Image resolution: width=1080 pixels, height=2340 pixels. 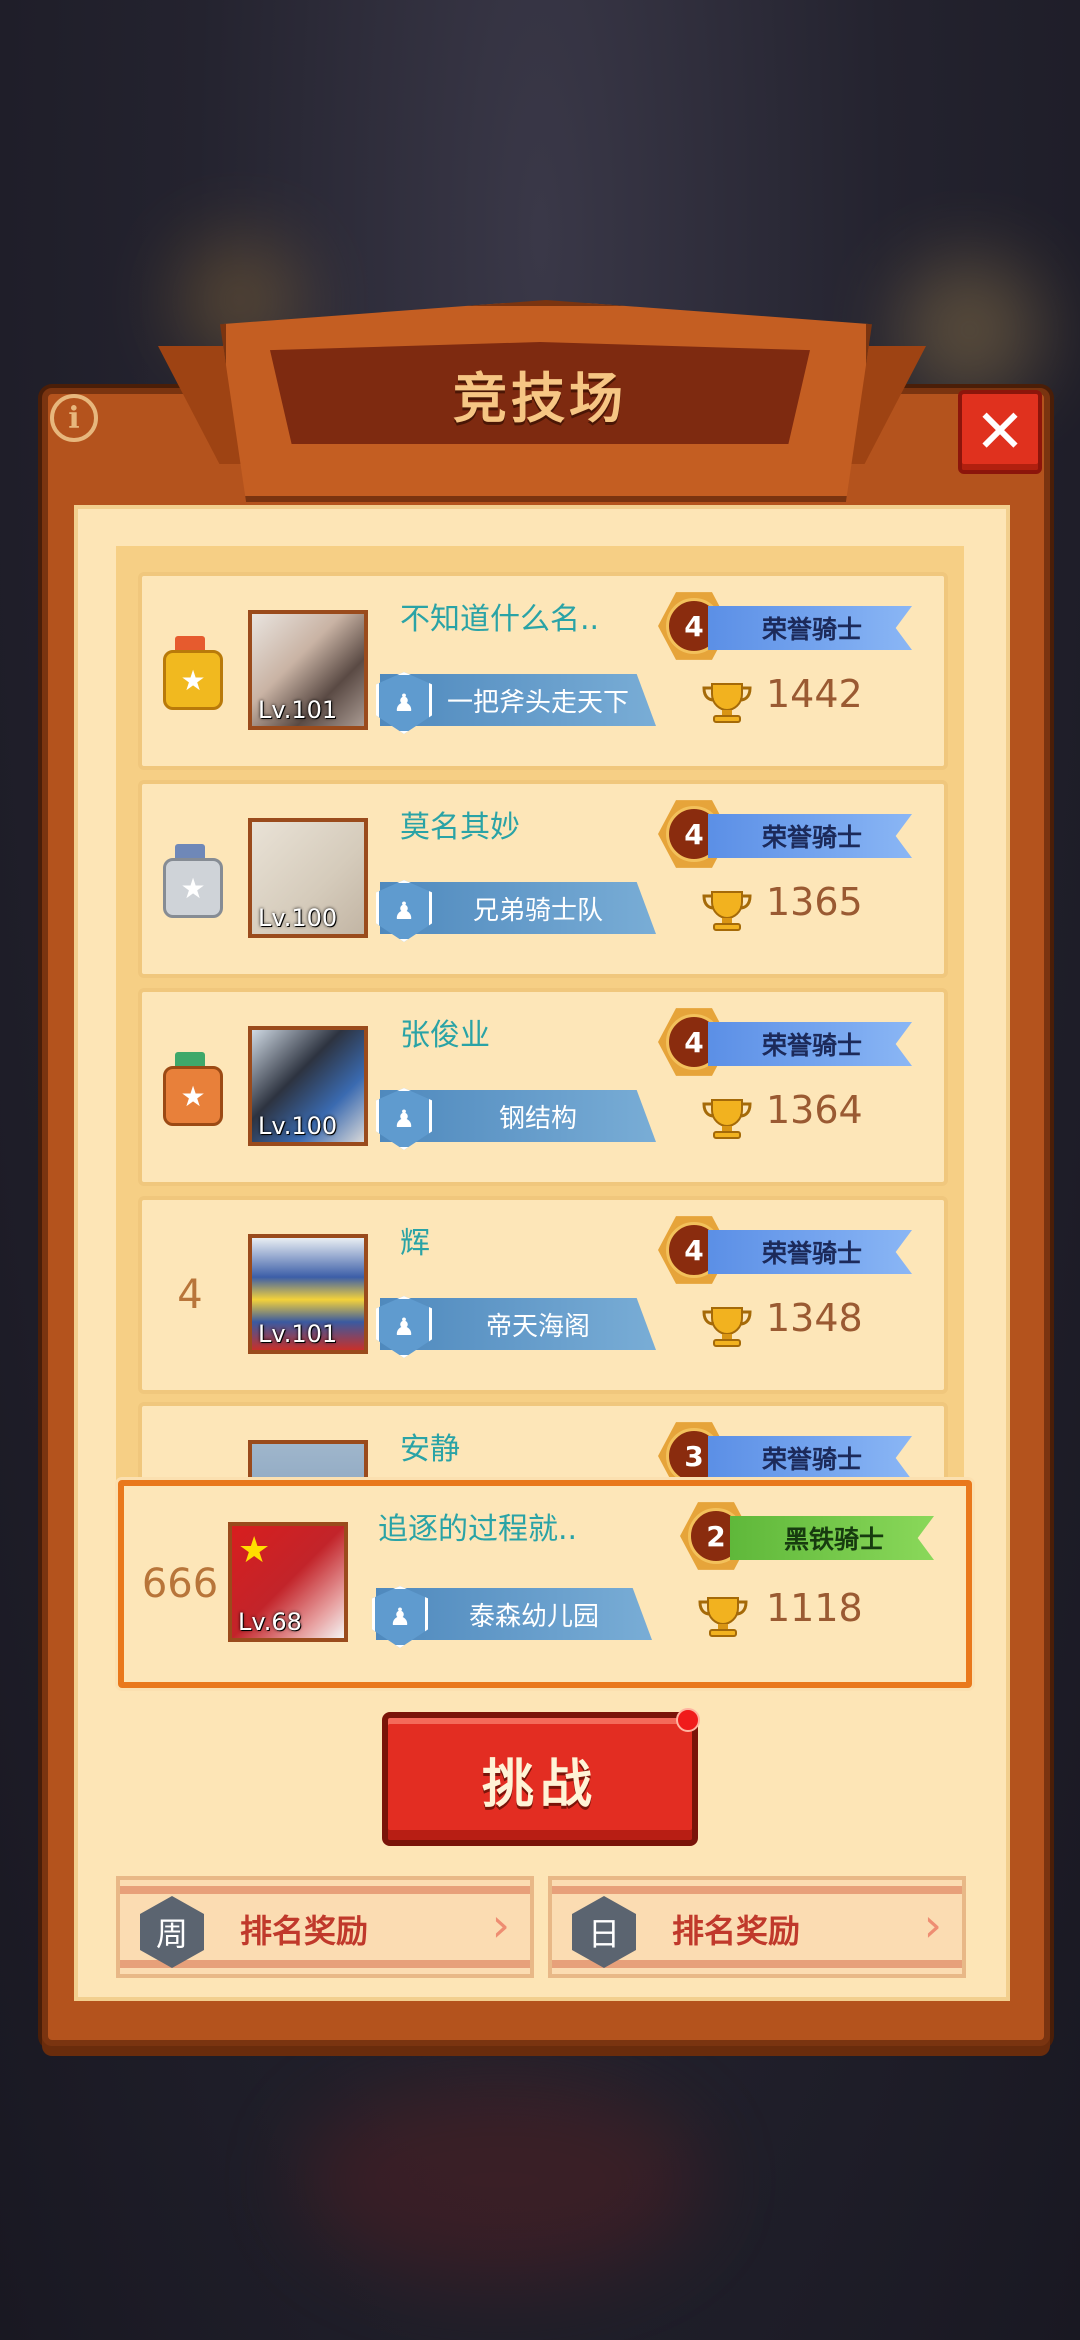 I want to click on my-rank-number: 666, so click(x=180, y=1584).